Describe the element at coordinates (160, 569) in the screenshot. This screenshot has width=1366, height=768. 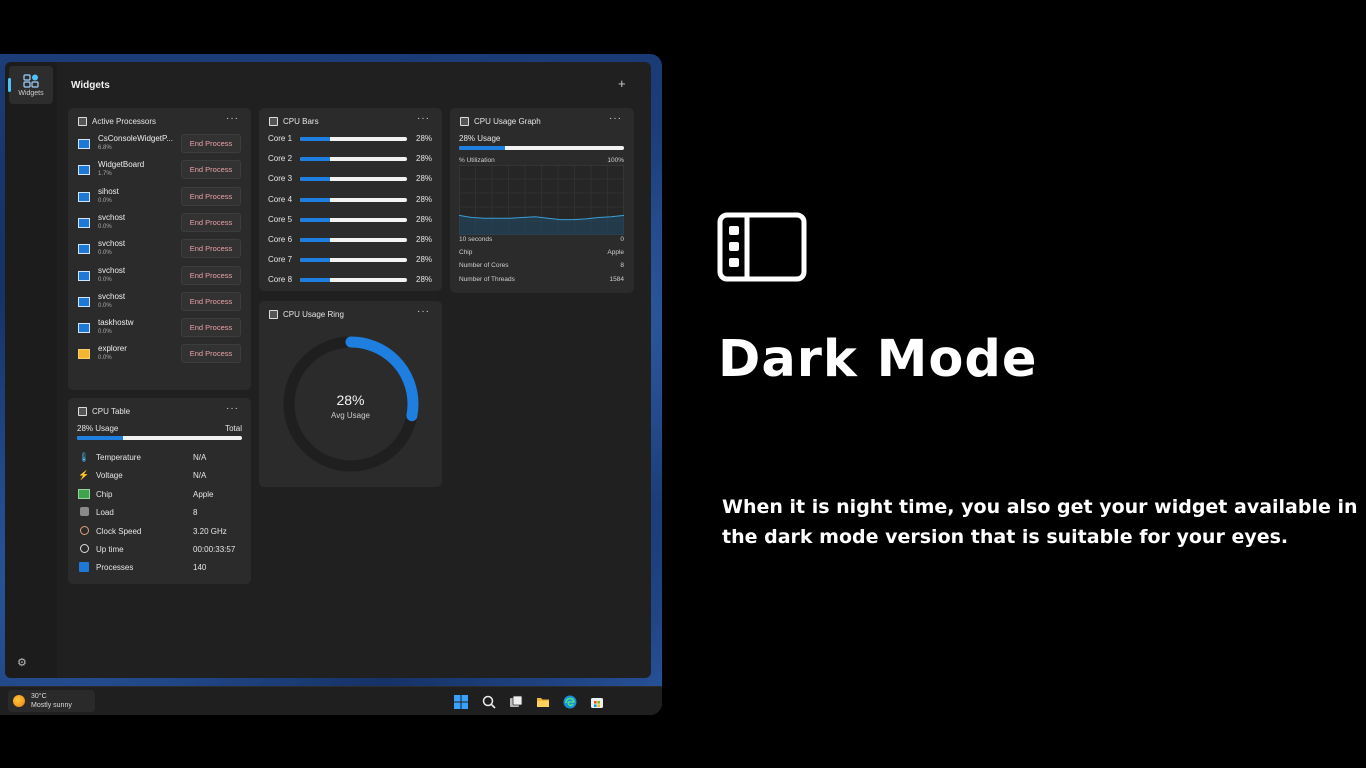
I see `cpu-table-row: Processes 140` at that location.